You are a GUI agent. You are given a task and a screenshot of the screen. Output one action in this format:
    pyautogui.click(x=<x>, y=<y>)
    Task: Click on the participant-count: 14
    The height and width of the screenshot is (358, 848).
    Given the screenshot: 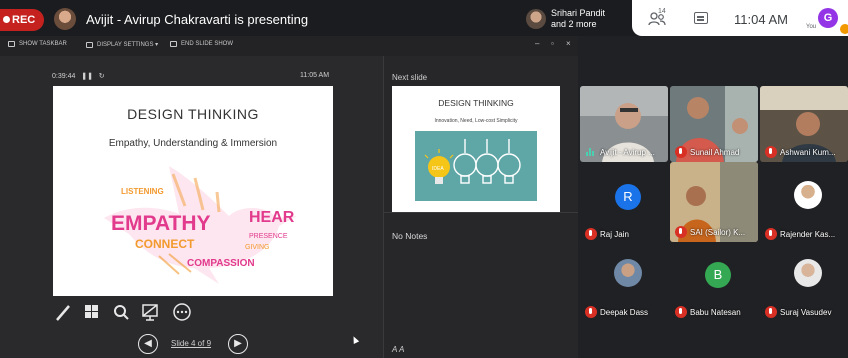 What is the action you would take?
    pyautogui.click(x=662, y=11)
    